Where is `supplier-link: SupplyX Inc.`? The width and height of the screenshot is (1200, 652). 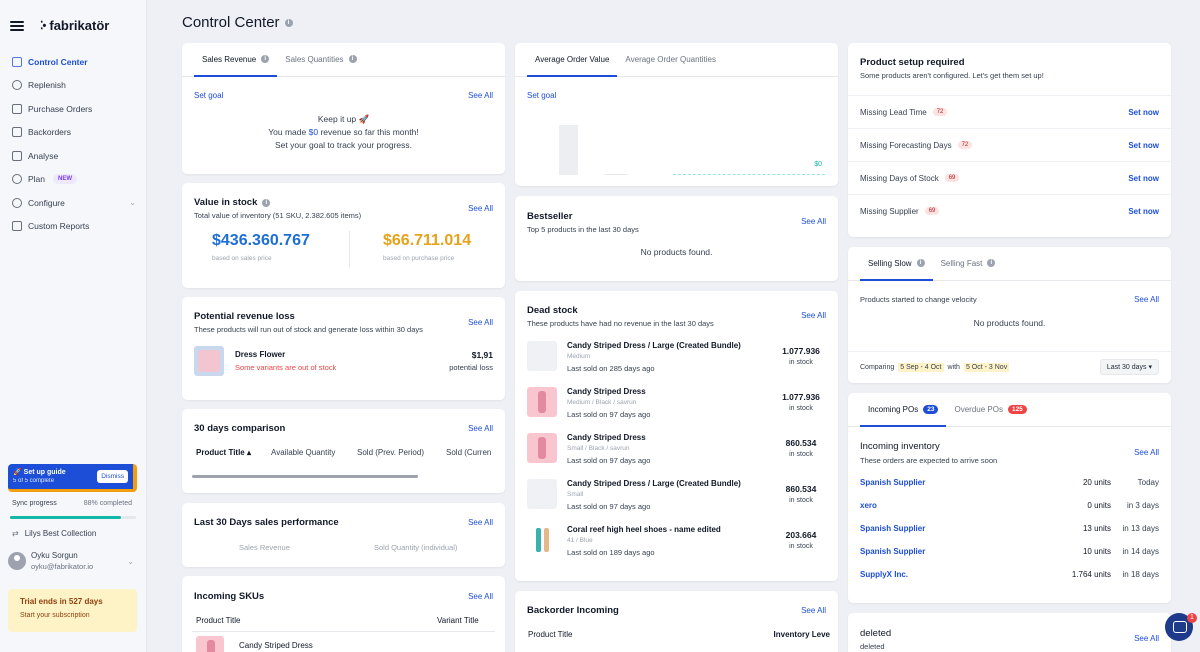 supplier-link: SupplyX Inc. is located at coordinates (884, 574).